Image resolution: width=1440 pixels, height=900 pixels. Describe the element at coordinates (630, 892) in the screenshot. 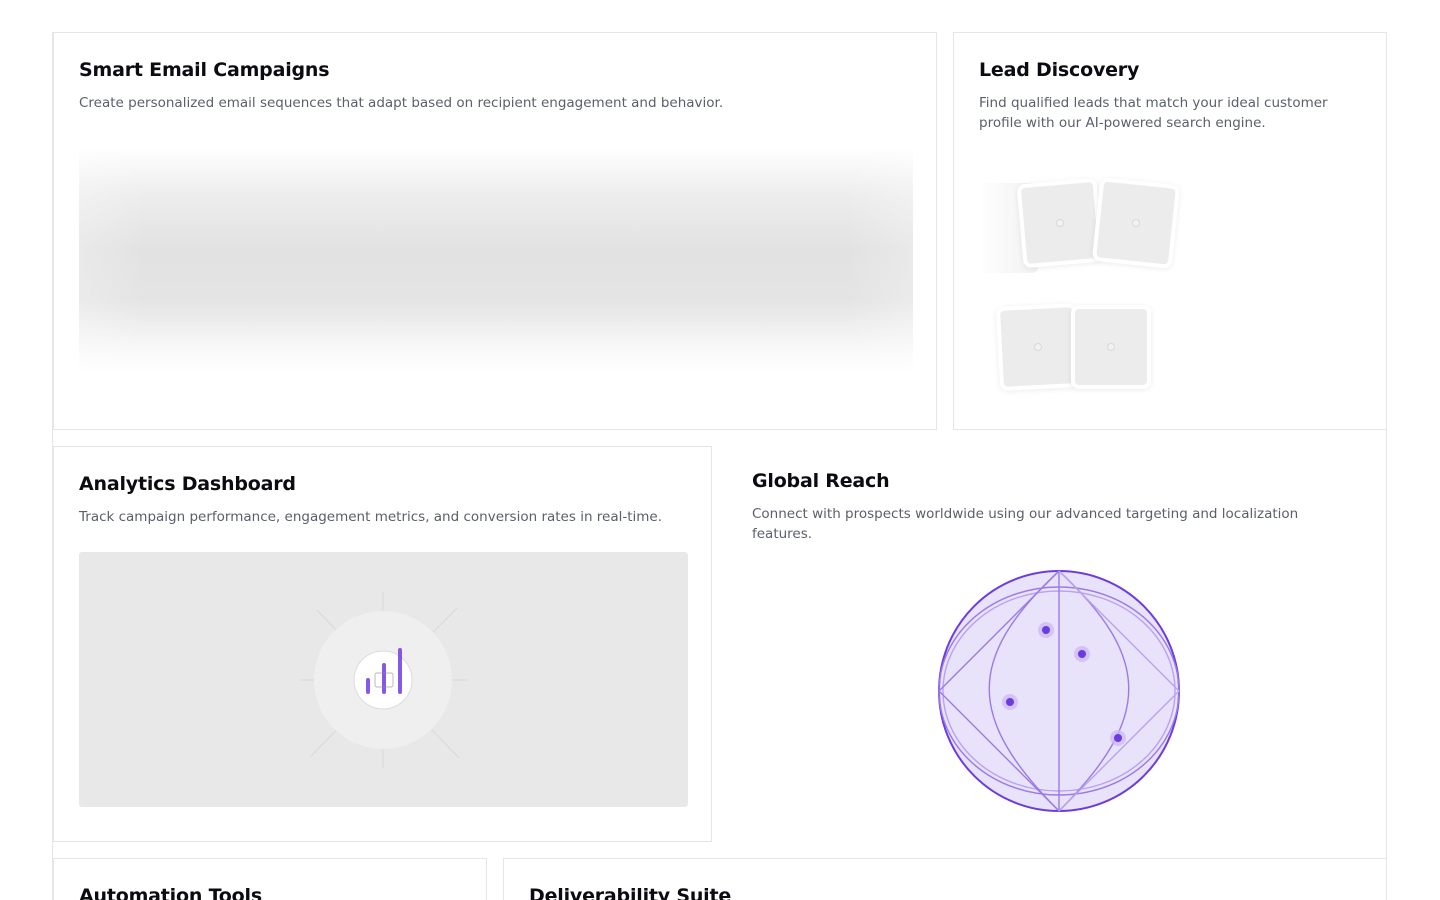

I see `card-title: Deliverability Suite` at that location.